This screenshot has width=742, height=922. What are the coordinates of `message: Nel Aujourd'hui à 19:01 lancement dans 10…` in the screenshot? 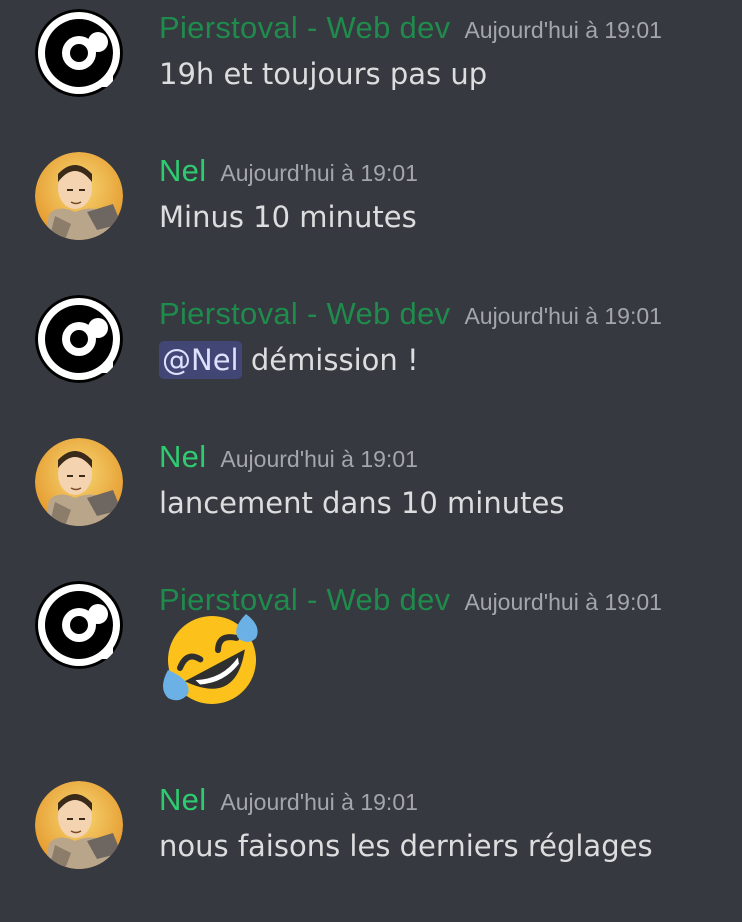 It's located at (371, 479).